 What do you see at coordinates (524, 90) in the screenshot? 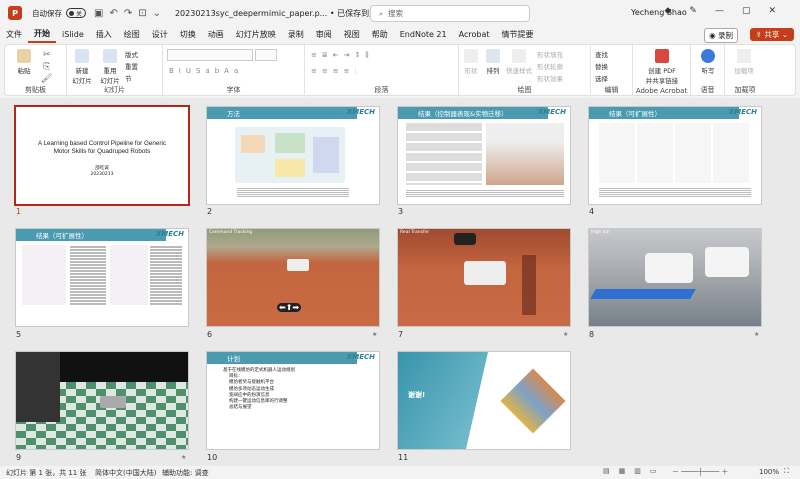
I see `drawing-label: 绘图` at bounding box center [524, 90].